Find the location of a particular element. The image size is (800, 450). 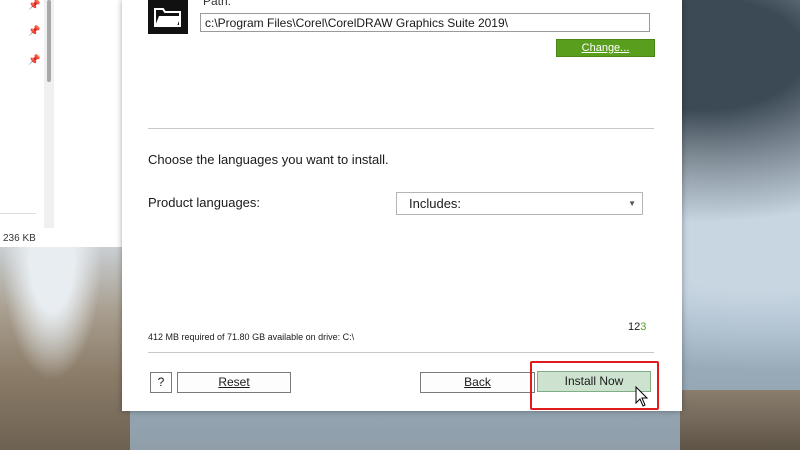

step-current: 3 is located at coordinates (643, 327).